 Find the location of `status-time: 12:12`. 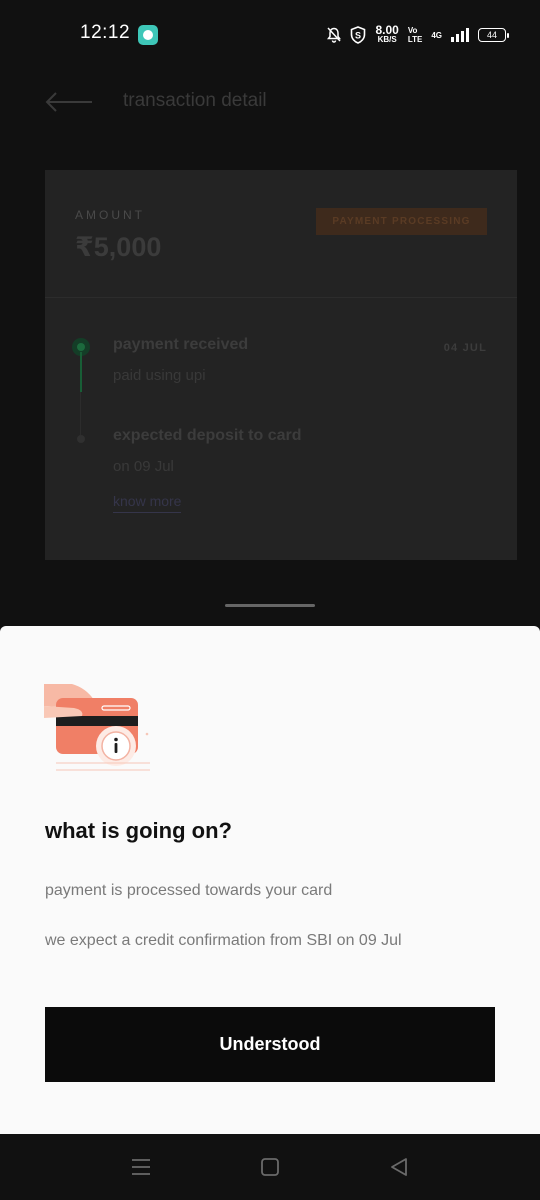

status-time: 12:12 is located at coordinates (105, 32).